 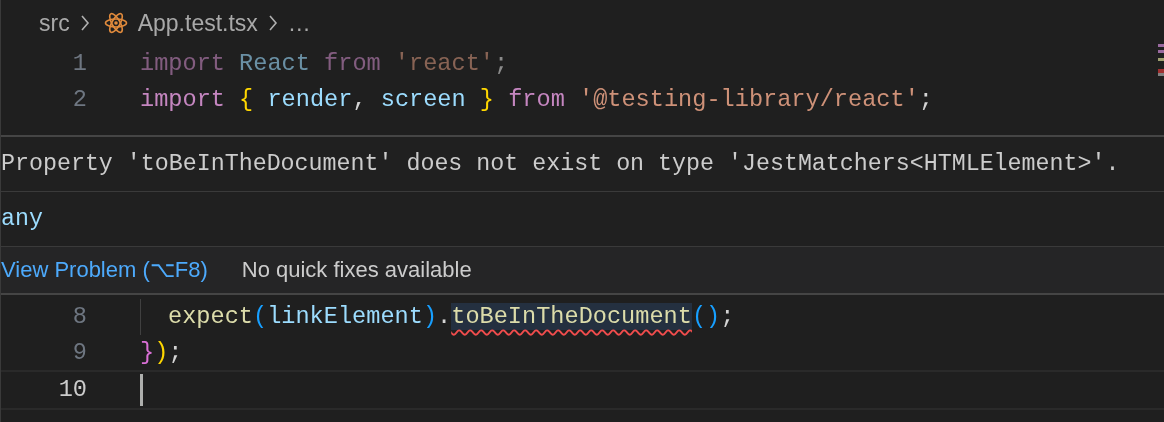 I want to click on identifier: React, so click(x=274, y=64).